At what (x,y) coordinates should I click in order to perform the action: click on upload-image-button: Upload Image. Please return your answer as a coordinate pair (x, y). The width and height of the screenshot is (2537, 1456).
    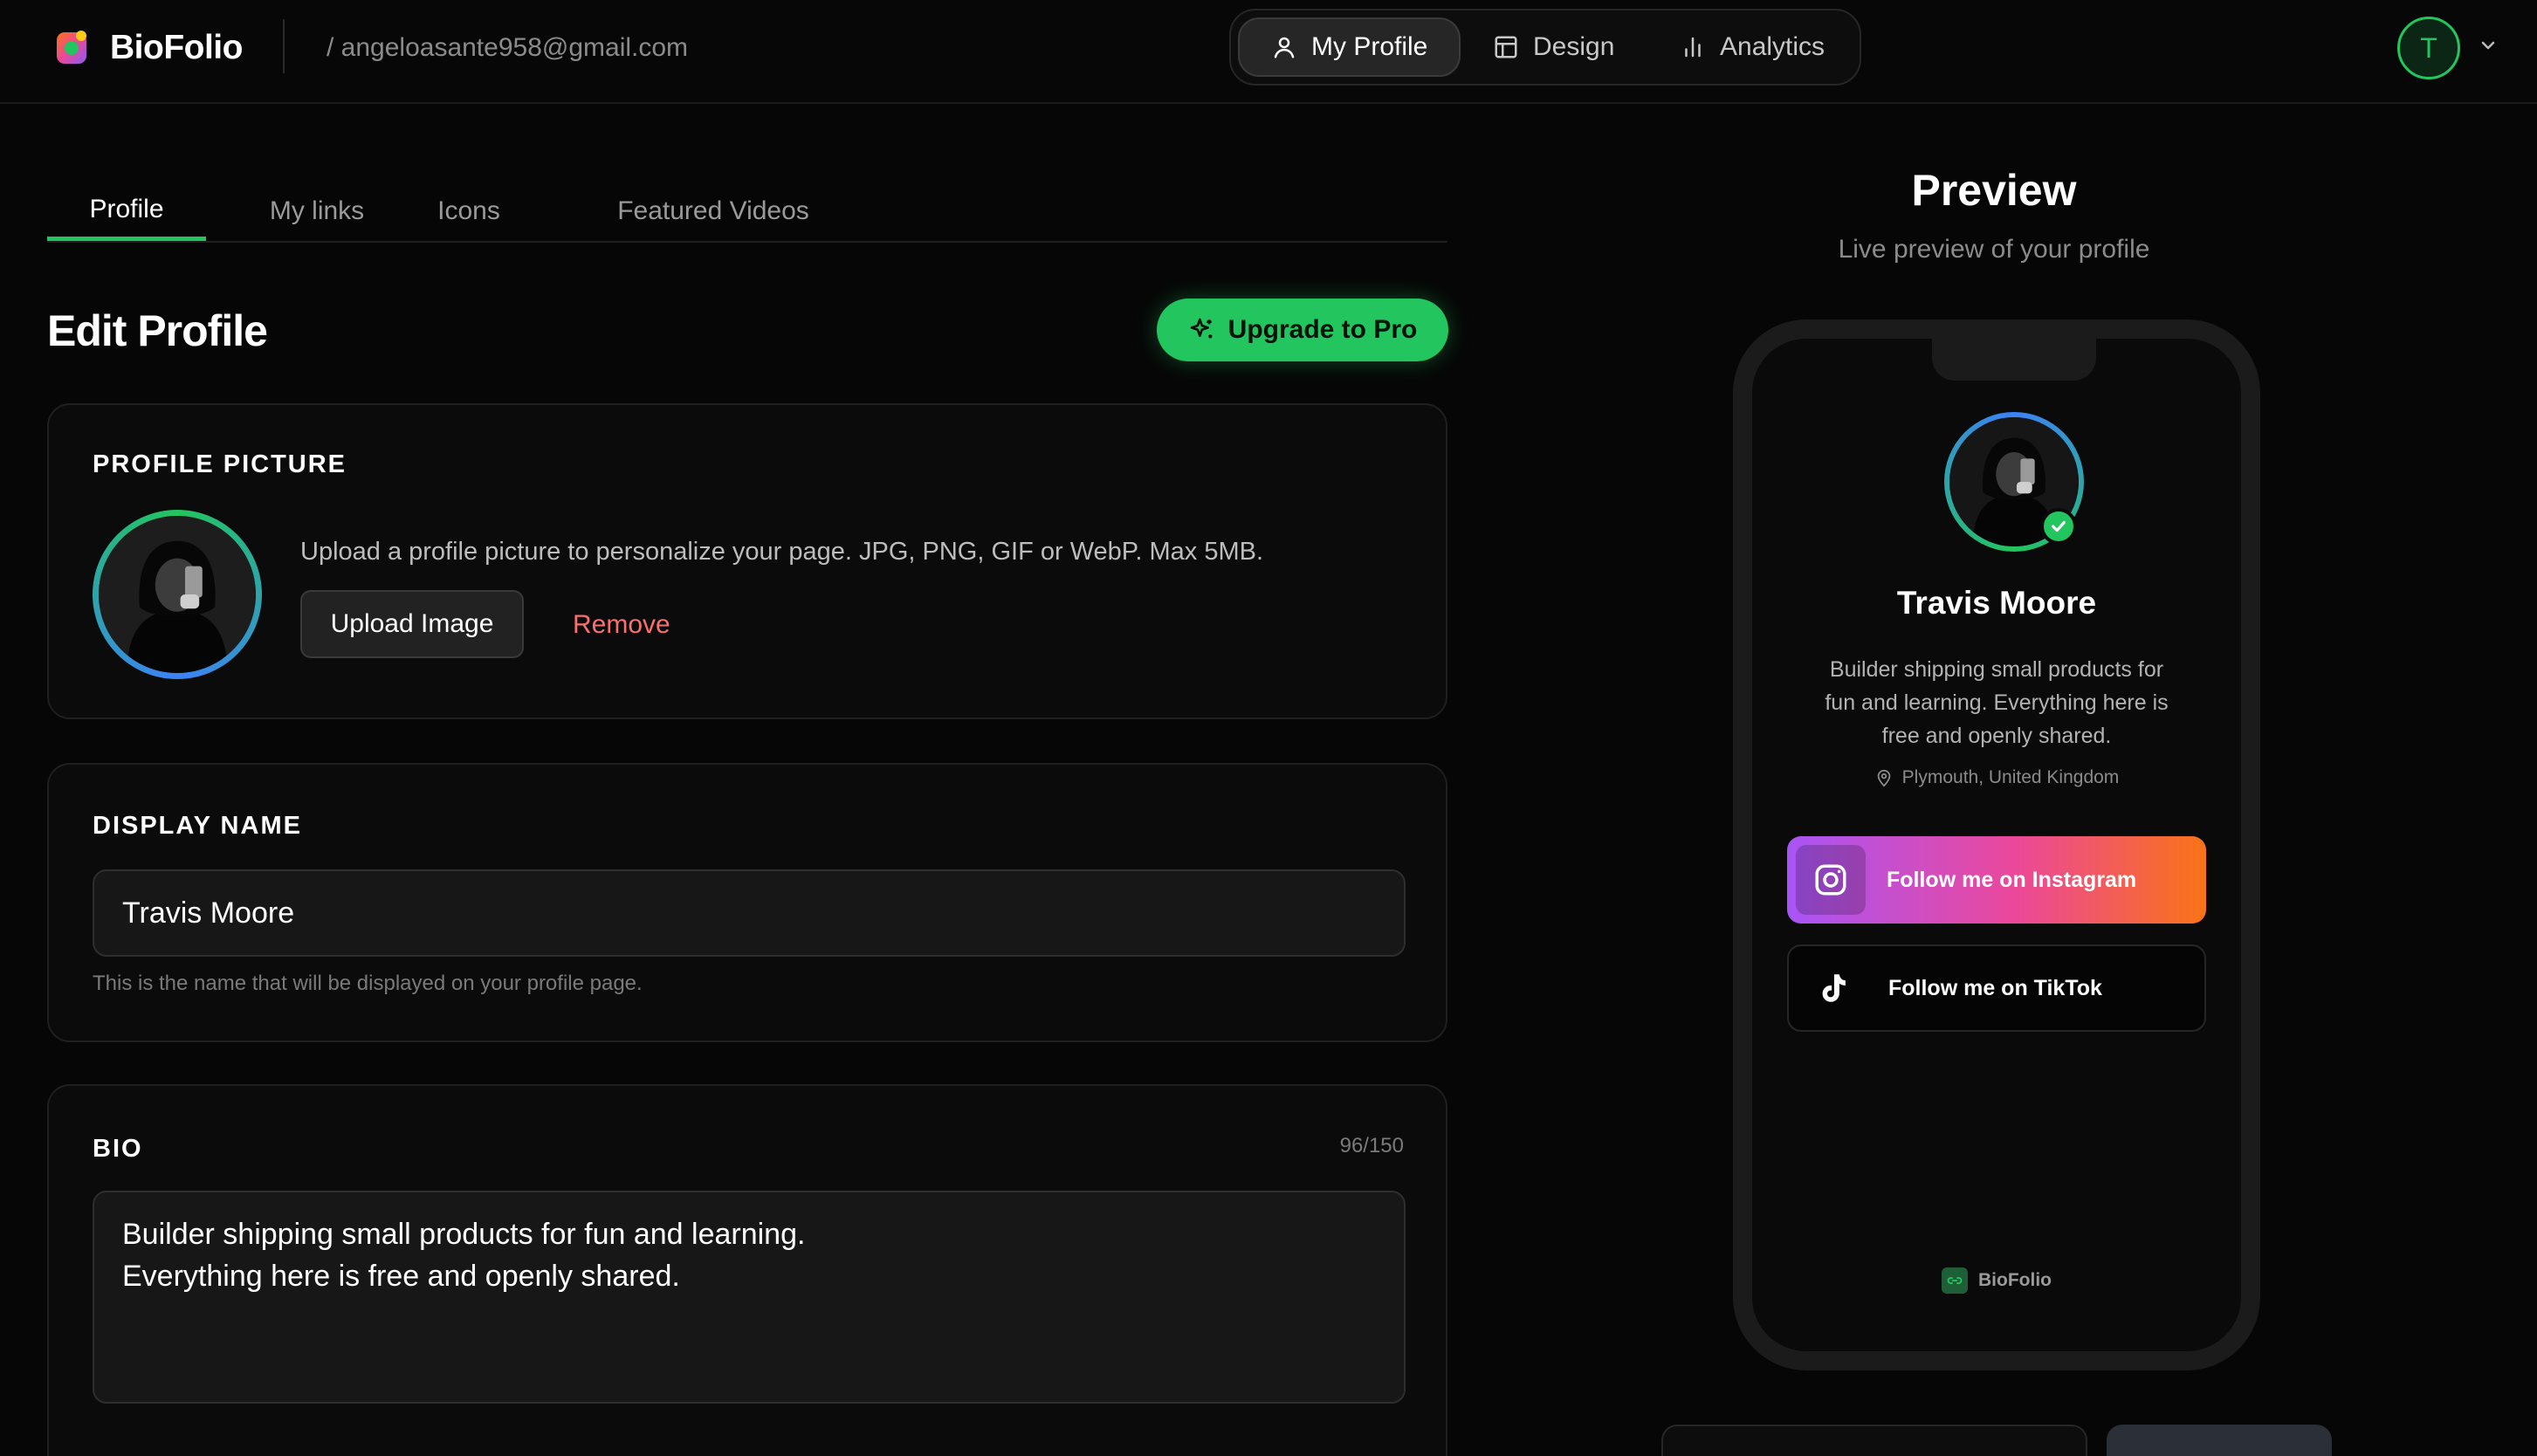
    Looking at the image, I should click on (412, 624).